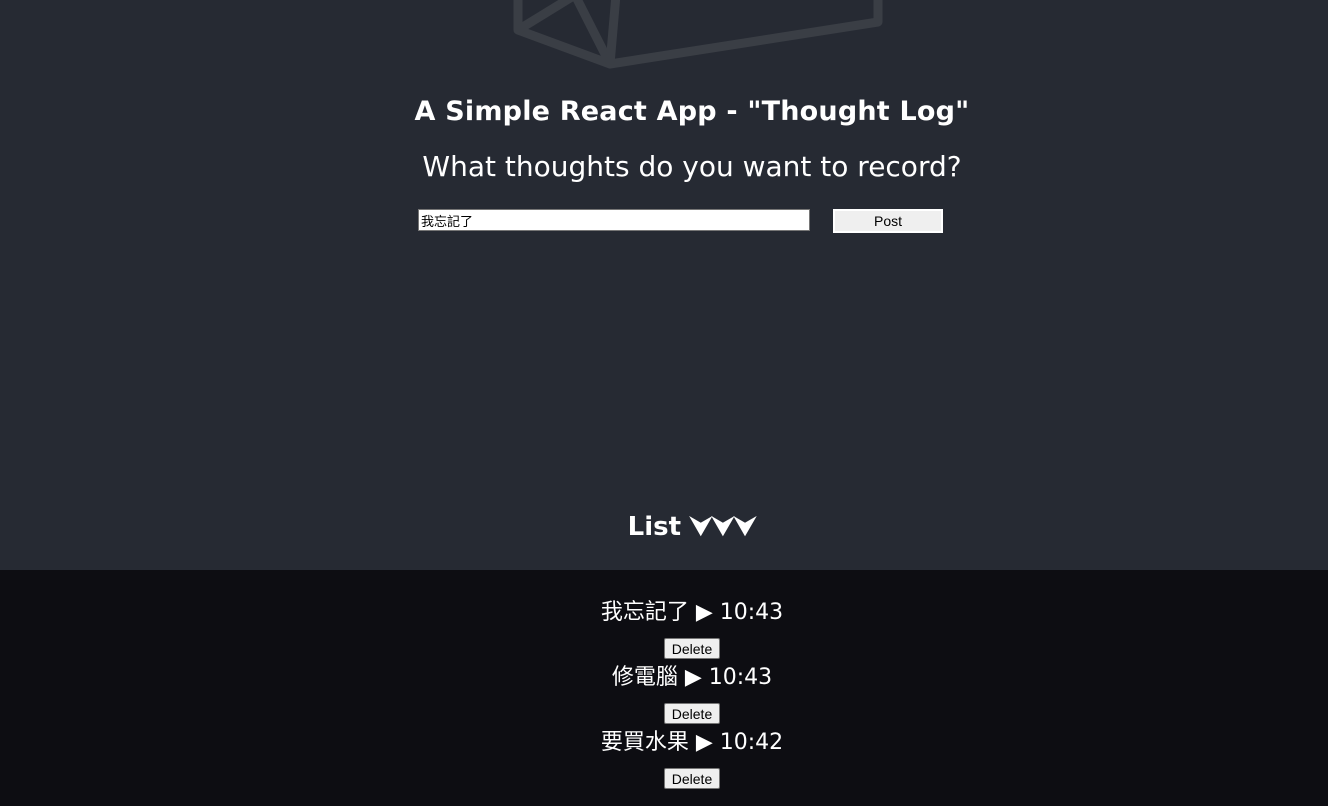 The height and width of the screenshot is (806, 1328). What do you see at coordinates (692, 612) in the screenshot?
I see `thought-text: 我忘記了 ▶ 10:43` at bounding box center [692, 612].